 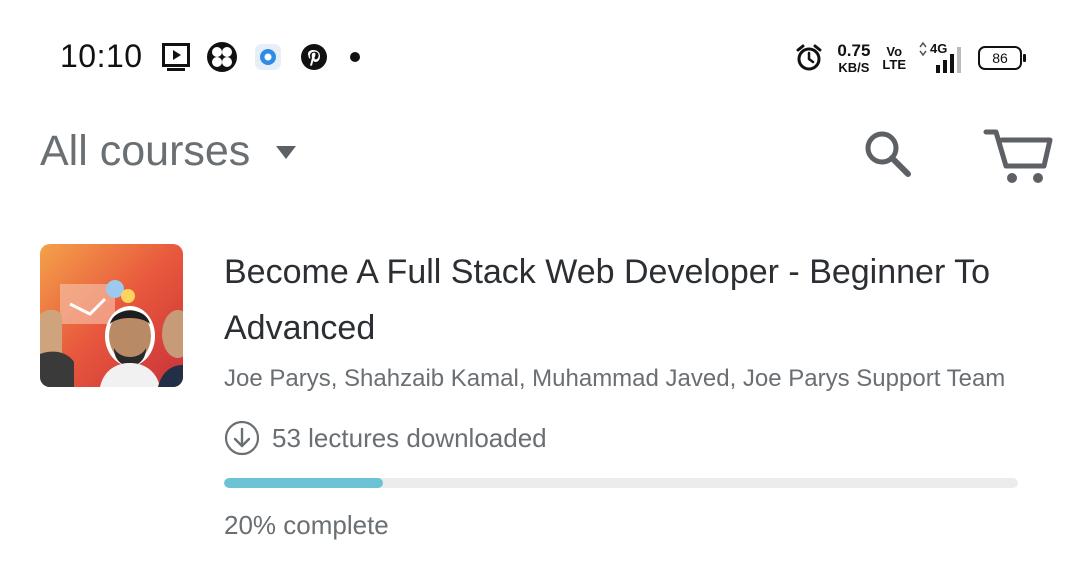 I want to click on progress-bar, so click(x=621, y=483).